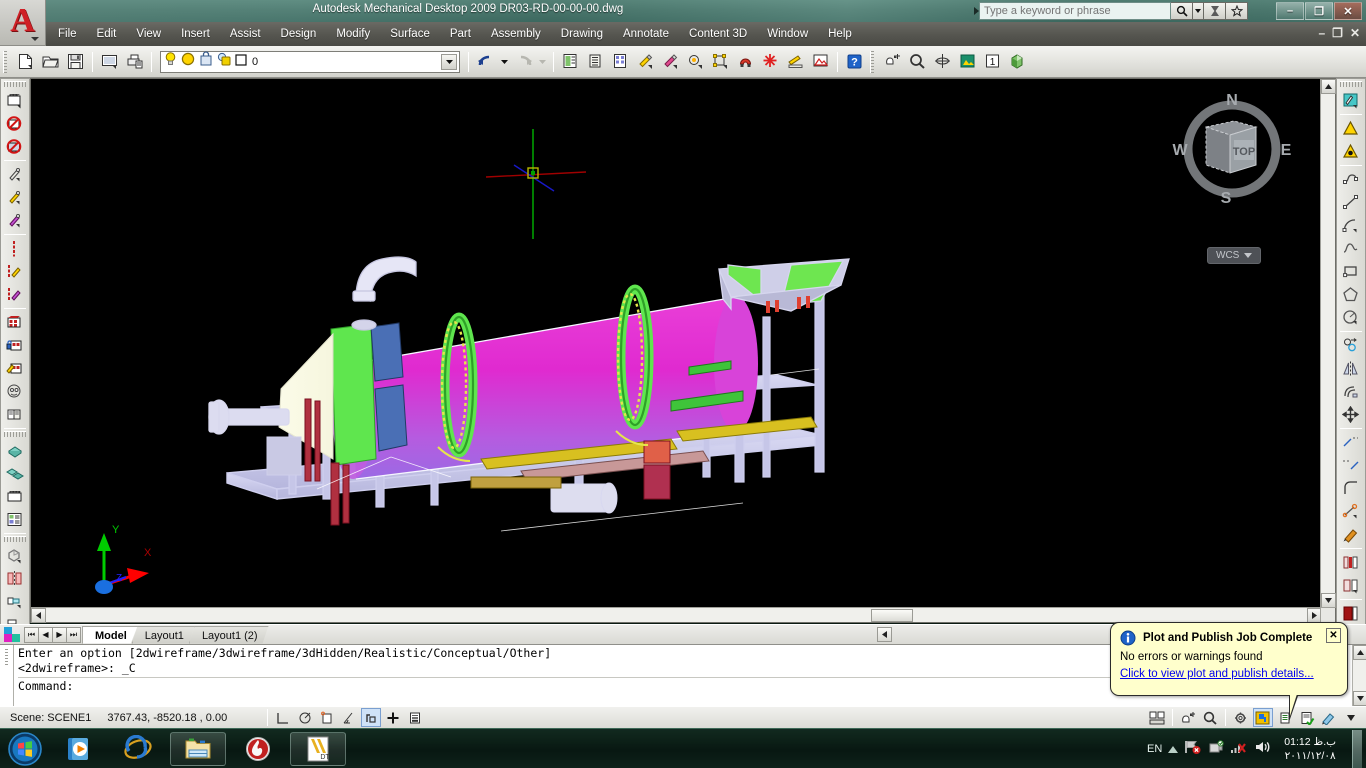  What do you see at coordinates (15, 578) in the screenshot?
I see `mirror-part-icon` at bounding box center [15, 578].